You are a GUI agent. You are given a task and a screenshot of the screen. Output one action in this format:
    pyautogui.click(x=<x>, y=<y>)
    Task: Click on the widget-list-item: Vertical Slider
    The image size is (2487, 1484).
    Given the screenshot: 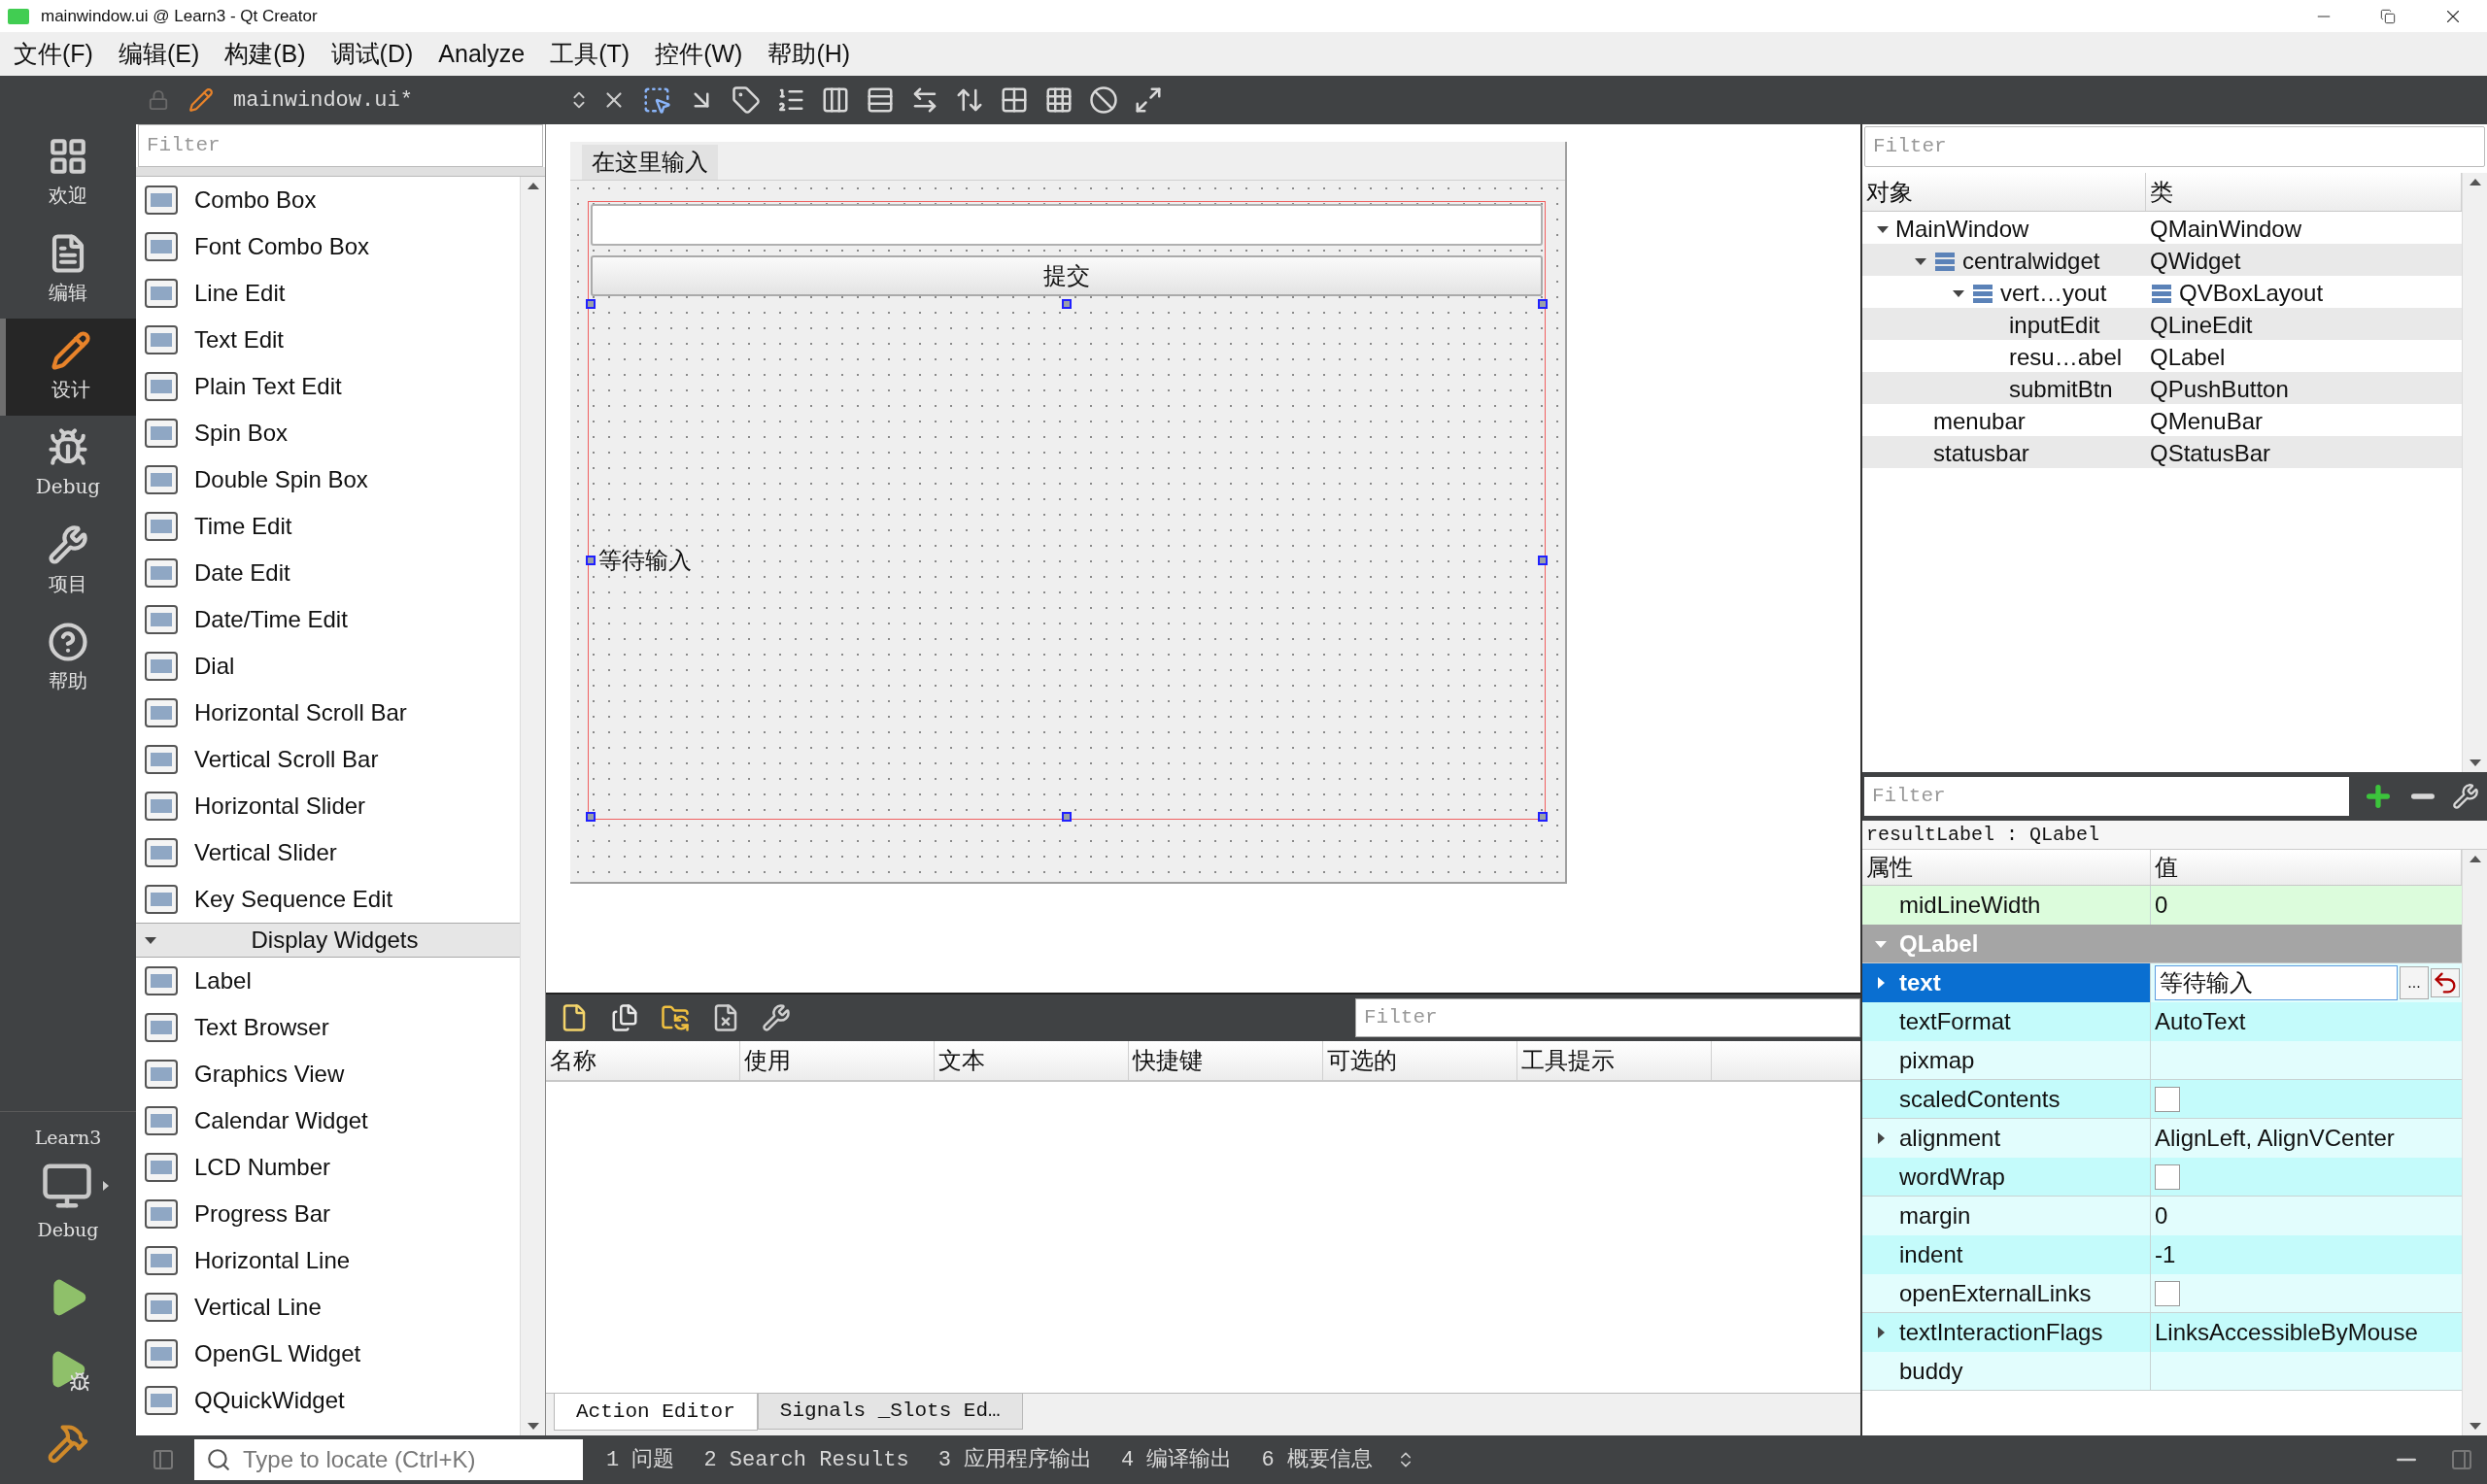 What is the action you would take?
    pyautogui.click(x=265, y=852)
    